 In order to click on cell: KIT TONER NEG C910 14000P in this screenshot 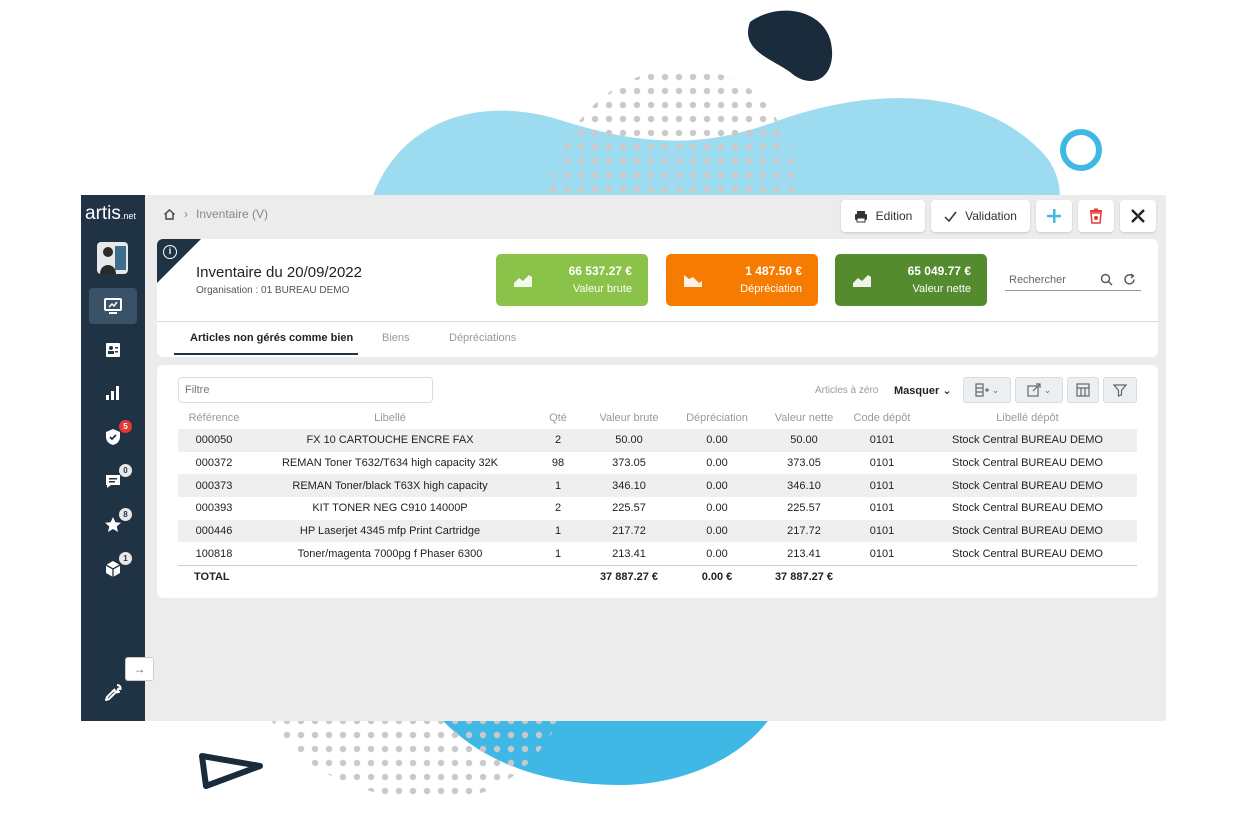, I will do `click(390, 508)`.